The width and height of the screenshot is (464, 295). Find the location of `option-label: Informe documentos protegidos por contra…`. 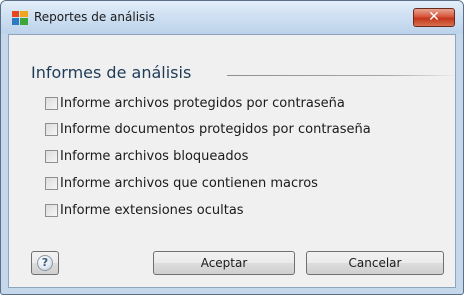

option-label: Informe documentos protegidos por contra… is located at coordinates (215, 129).